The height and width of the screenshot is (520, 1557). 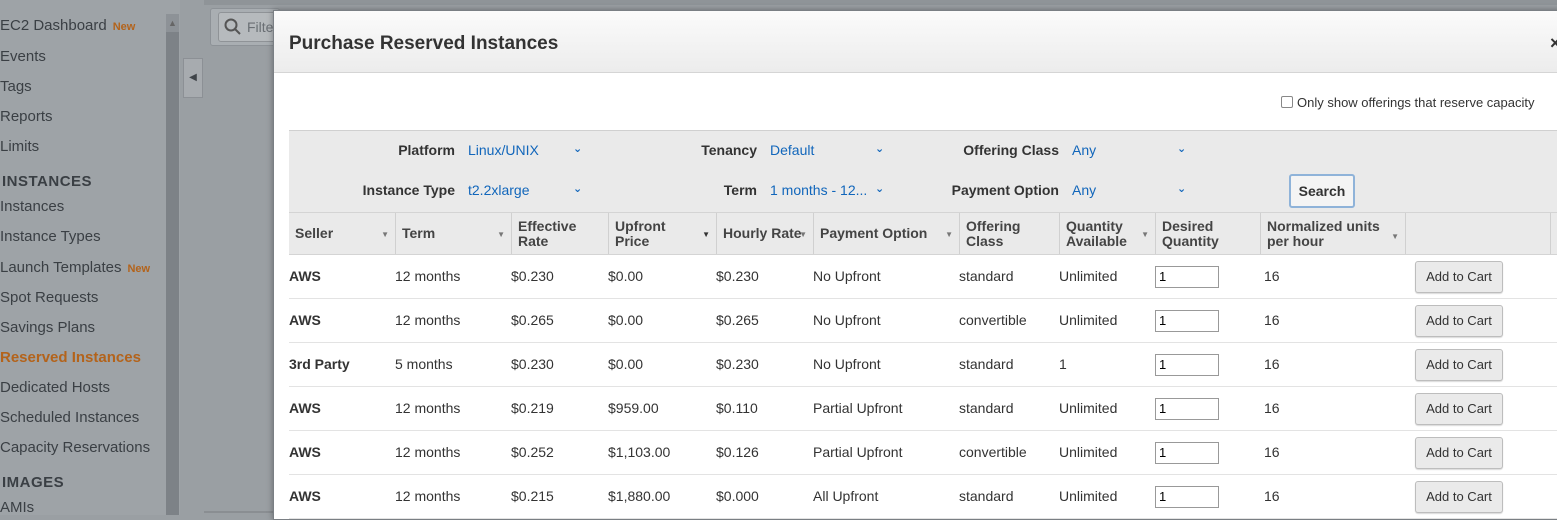 I want to click on sort-icon: ▼, so click(x=949, y=234).